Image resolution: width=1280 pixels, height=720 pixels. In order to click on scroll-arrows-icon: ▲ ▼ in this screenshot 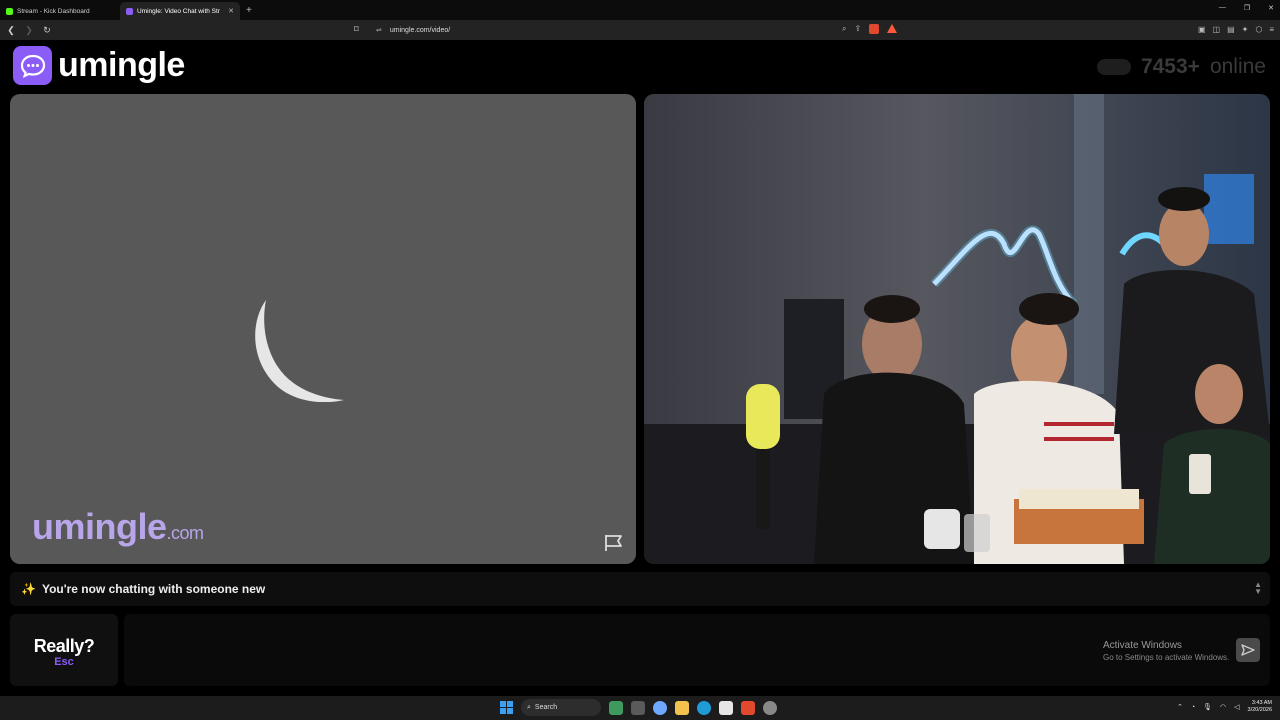, I will do `click(1258, 588)`.